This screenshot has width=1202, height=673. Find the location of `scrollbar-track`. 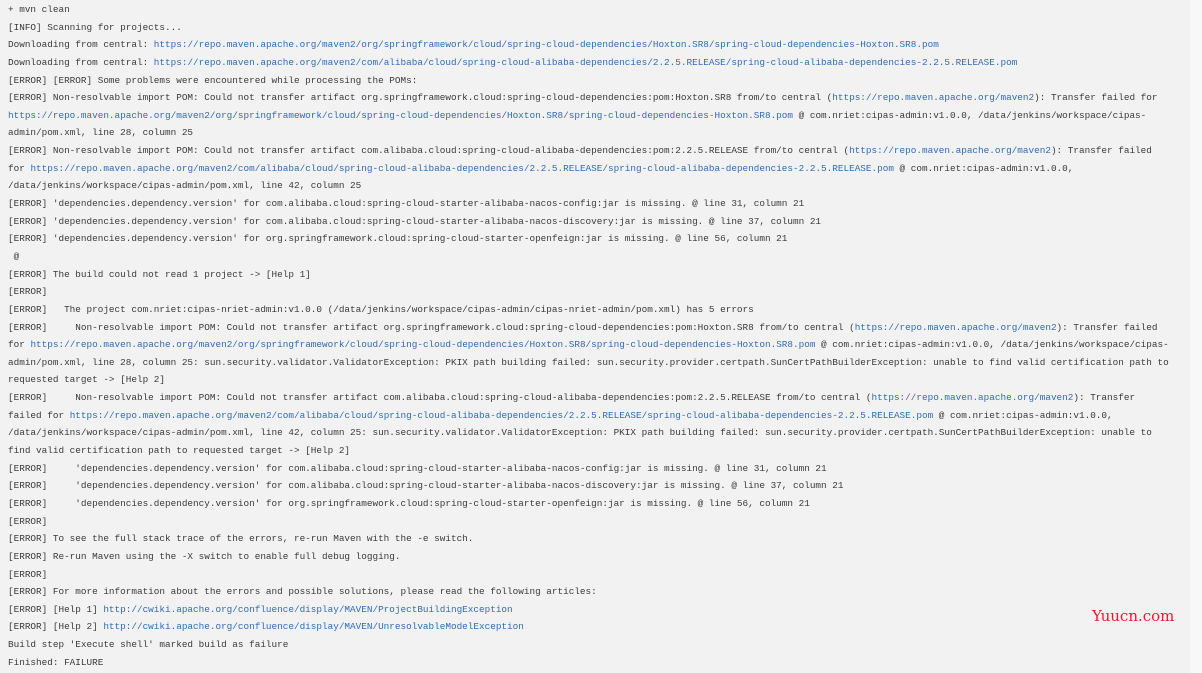

scrollbar-track is located at coordinates (1196, 336).